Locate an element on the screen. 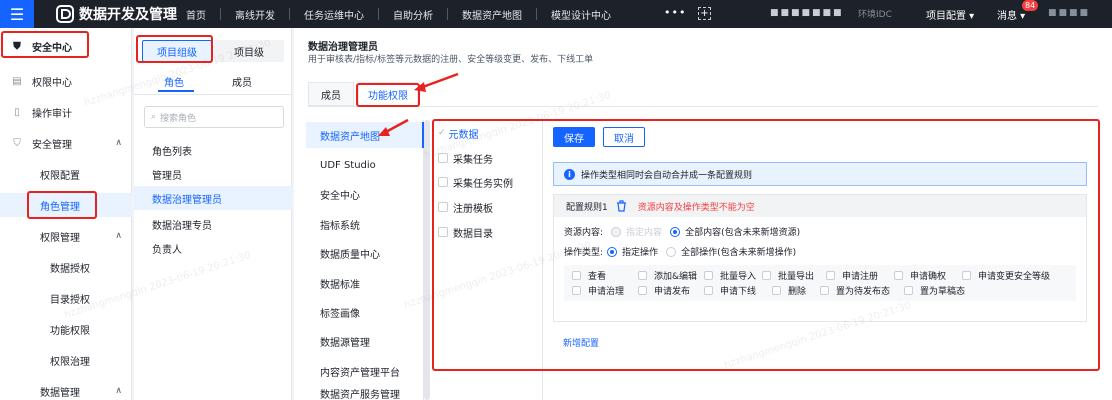 The height and width of the screenshot is (400, 1112). op-checkbox: 申请确权 is located at coordinates (920, 275).